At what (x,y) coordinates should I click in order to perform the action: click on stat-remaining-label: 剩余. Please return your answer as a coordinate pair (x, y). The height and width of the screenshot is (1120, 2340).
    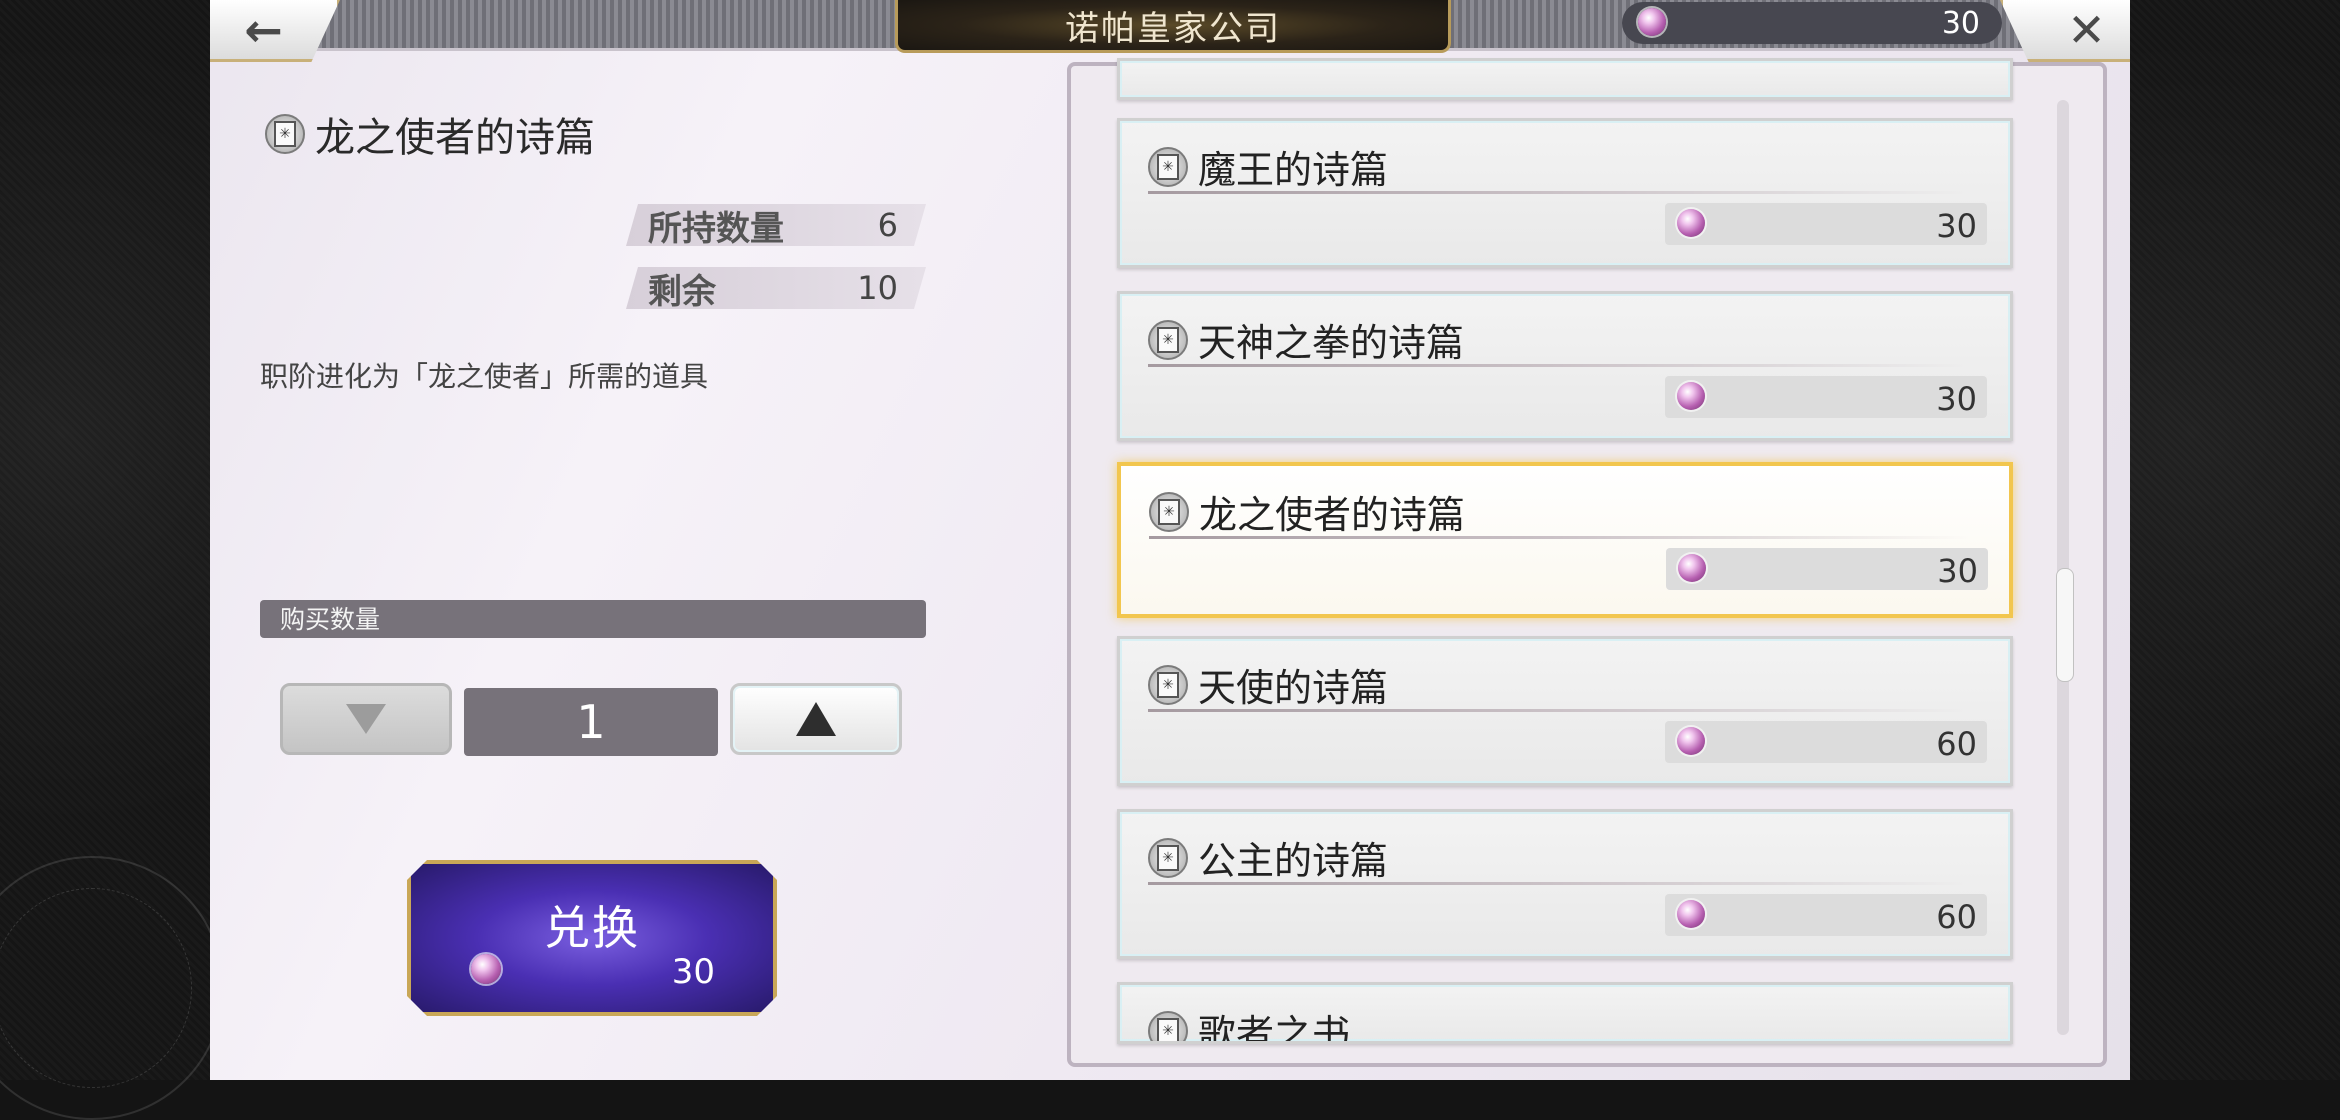
    Looking at the image, I should click on (682, 291).